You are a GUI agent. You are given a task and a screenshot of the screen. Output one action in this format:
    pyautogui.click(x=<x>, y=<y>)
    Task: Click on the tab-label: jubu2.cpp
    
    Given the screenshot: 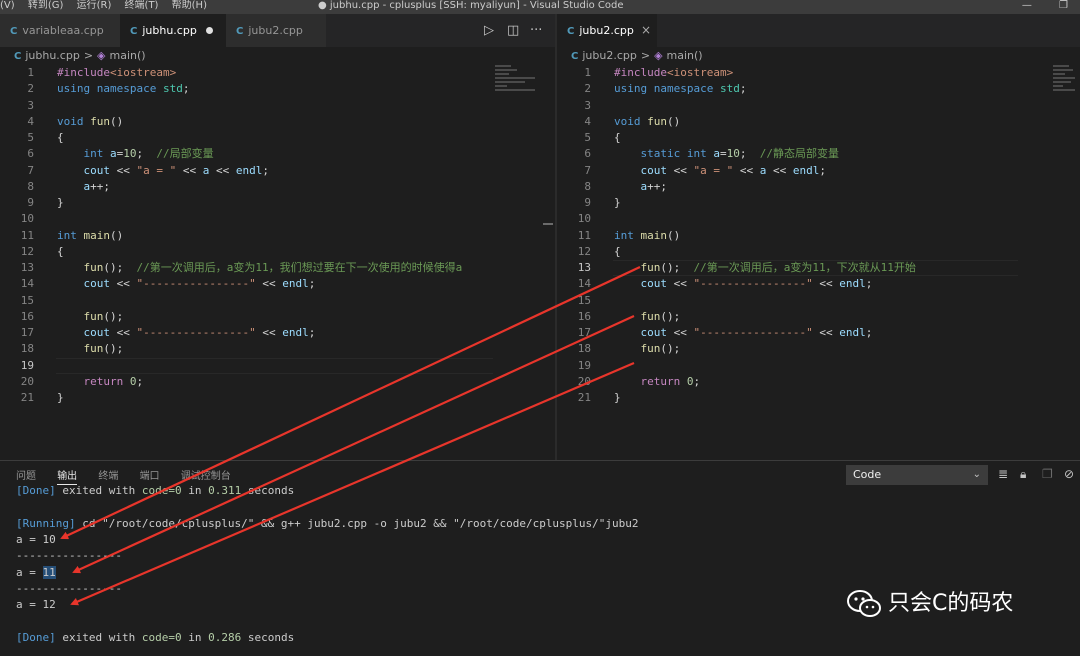 What is the action you would take?
    pyautogui.click(x=275, y=30)
    